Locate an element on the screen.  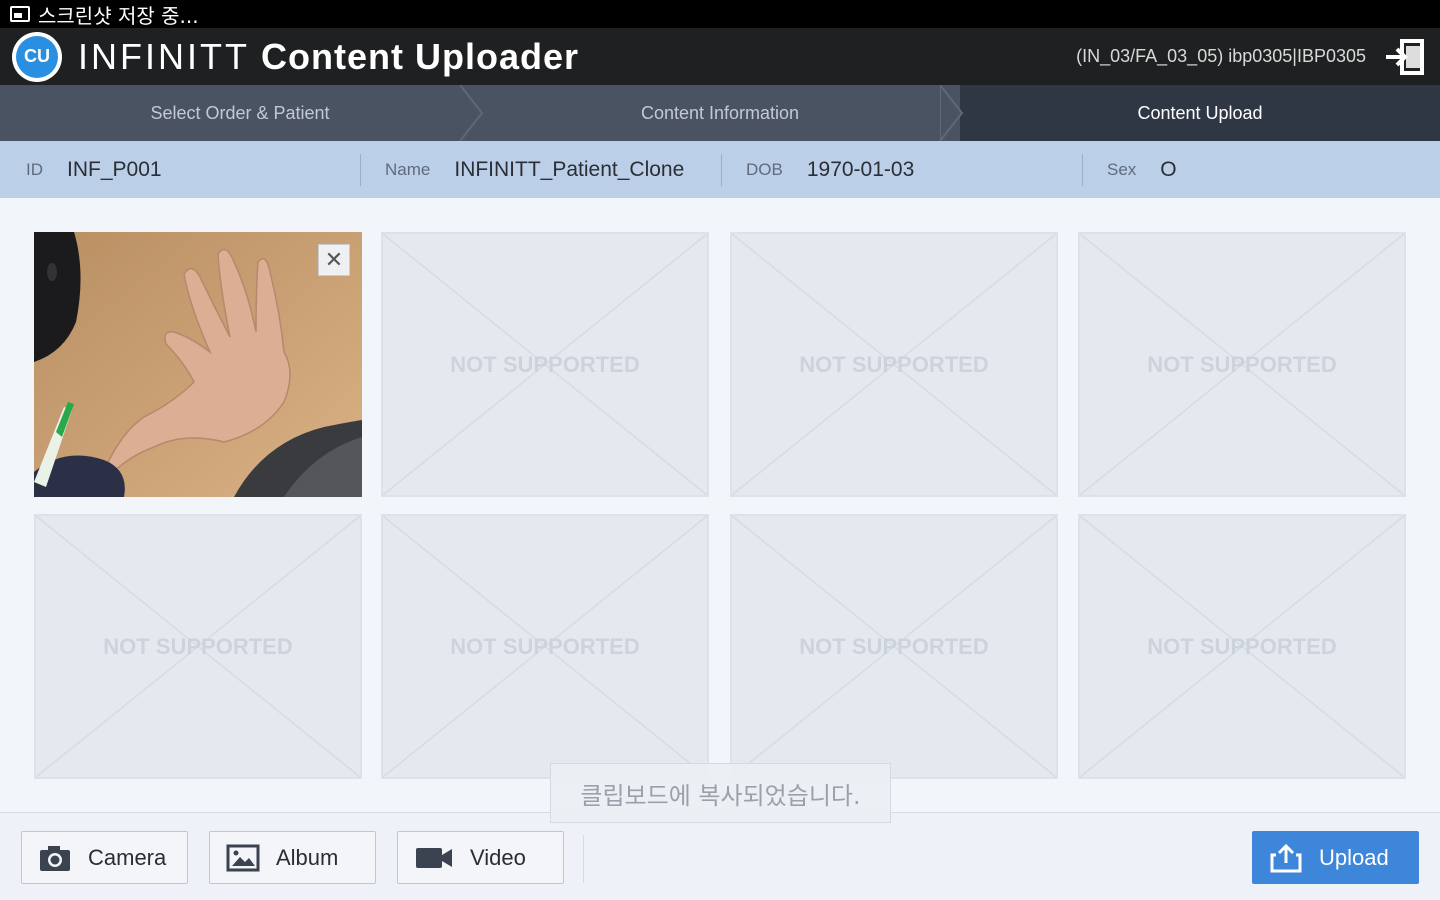
close-icon: ✕ is located at coordinates (334, 260).